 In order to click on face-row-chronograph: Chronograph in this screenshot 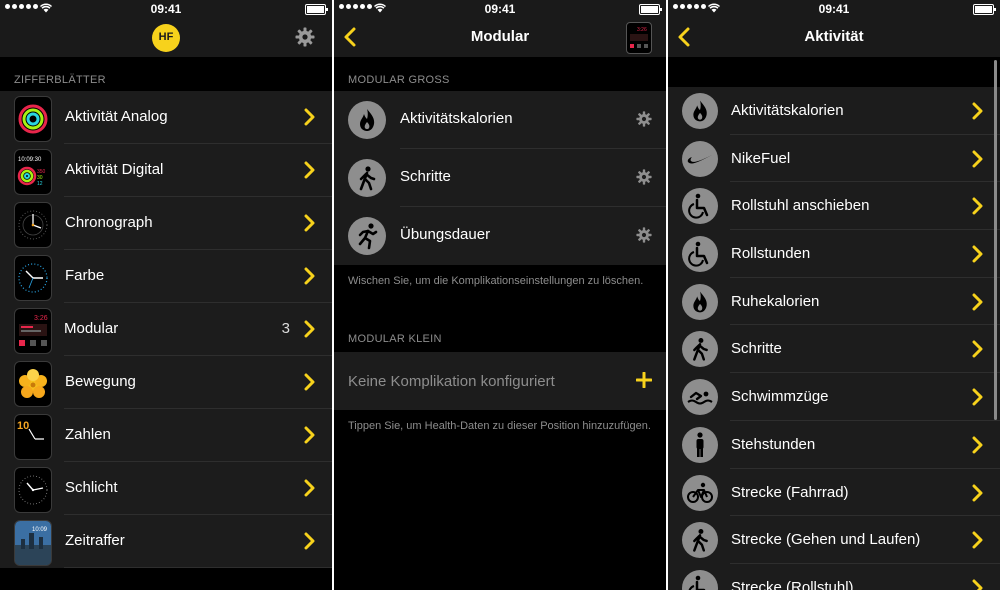, I will do `click(166, 223)`.